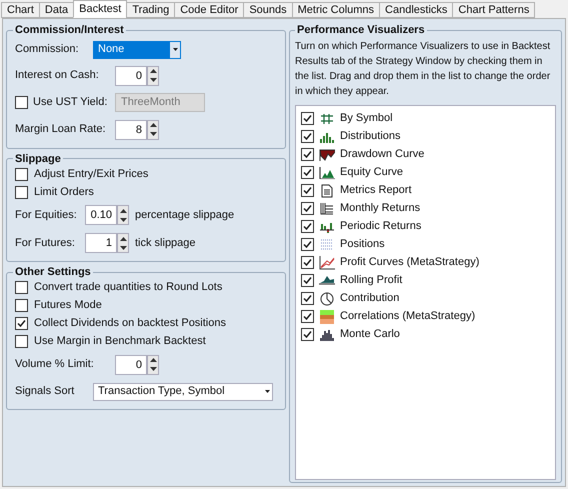  I want to click on list-item-label: By Symbol, so click(366, 118).